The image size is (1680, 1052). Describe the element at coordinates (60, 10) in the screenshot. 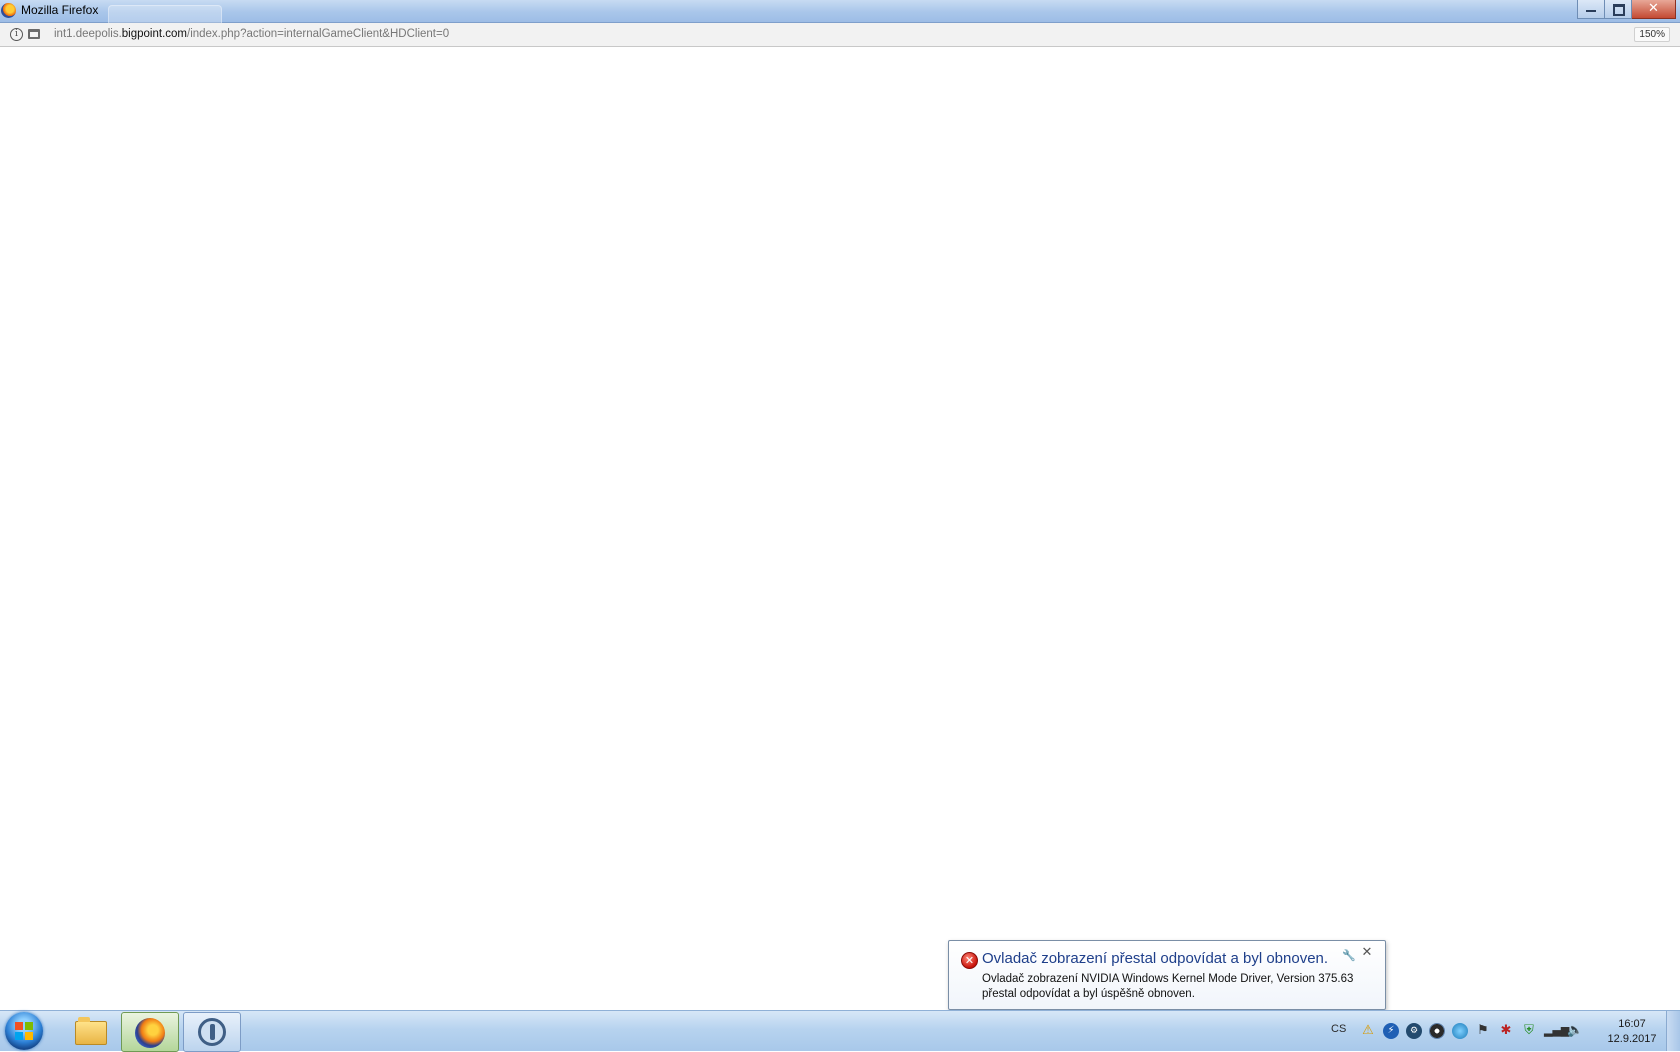

I see `window-title: Mozilla Firefox` at that location.